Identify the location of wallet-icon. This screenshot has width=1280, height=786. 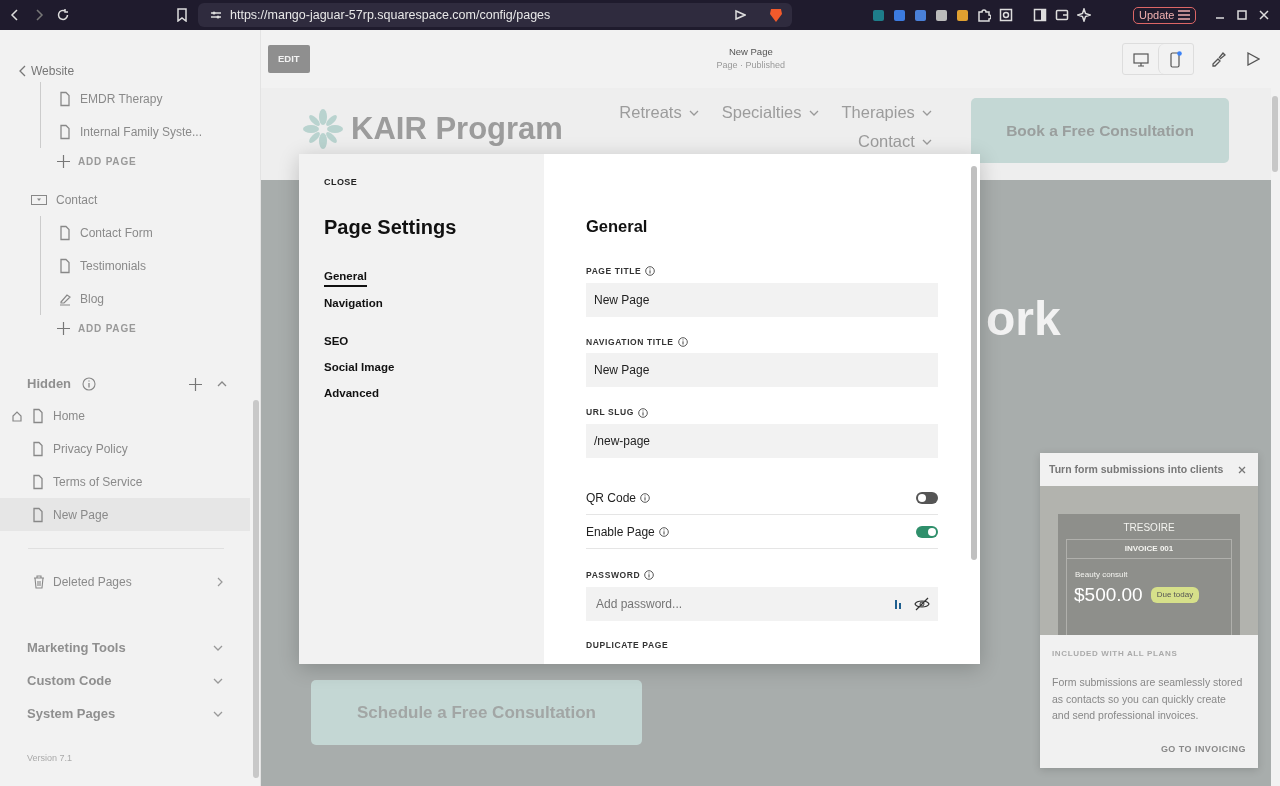
(1062, 15).